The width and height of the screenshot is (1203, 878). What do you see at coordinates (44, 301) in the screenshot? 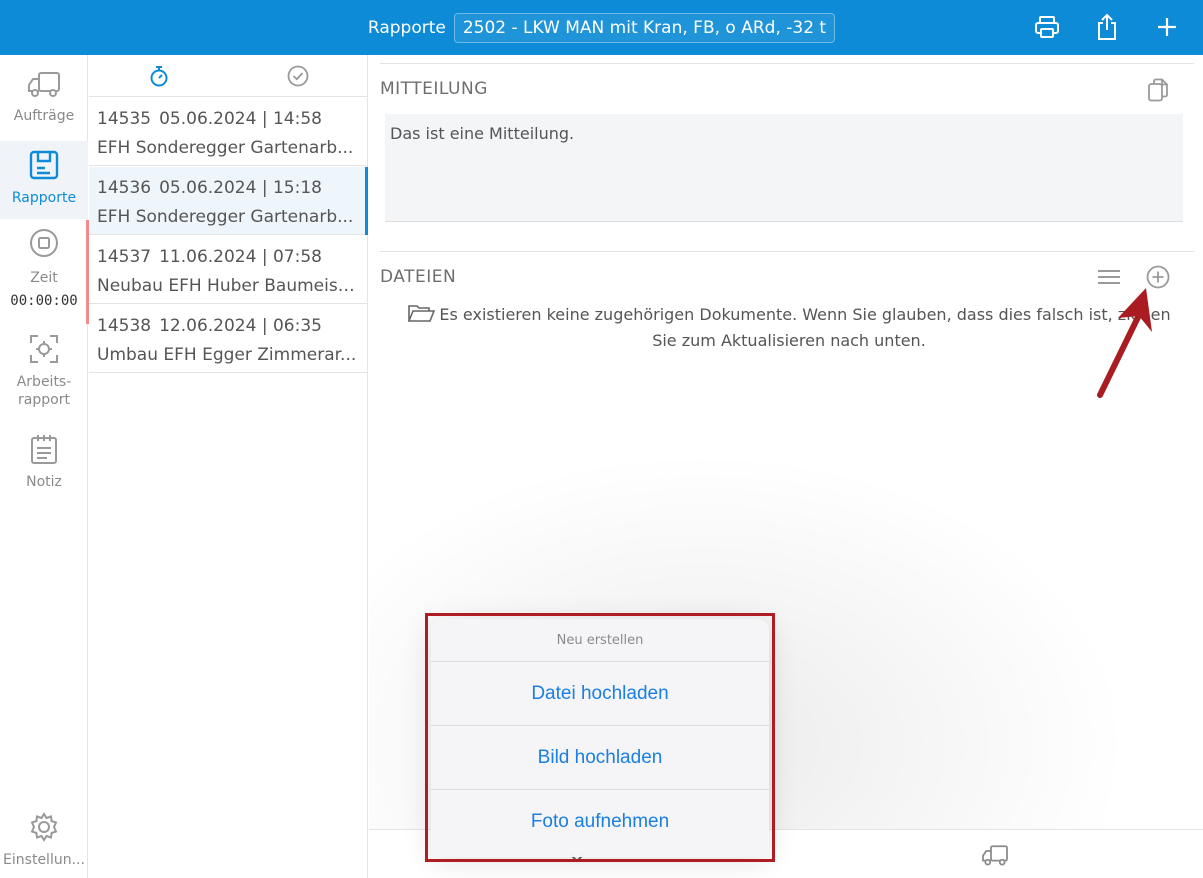
I see `timer-display: 00:00:00` at bounding box center [44, 301].